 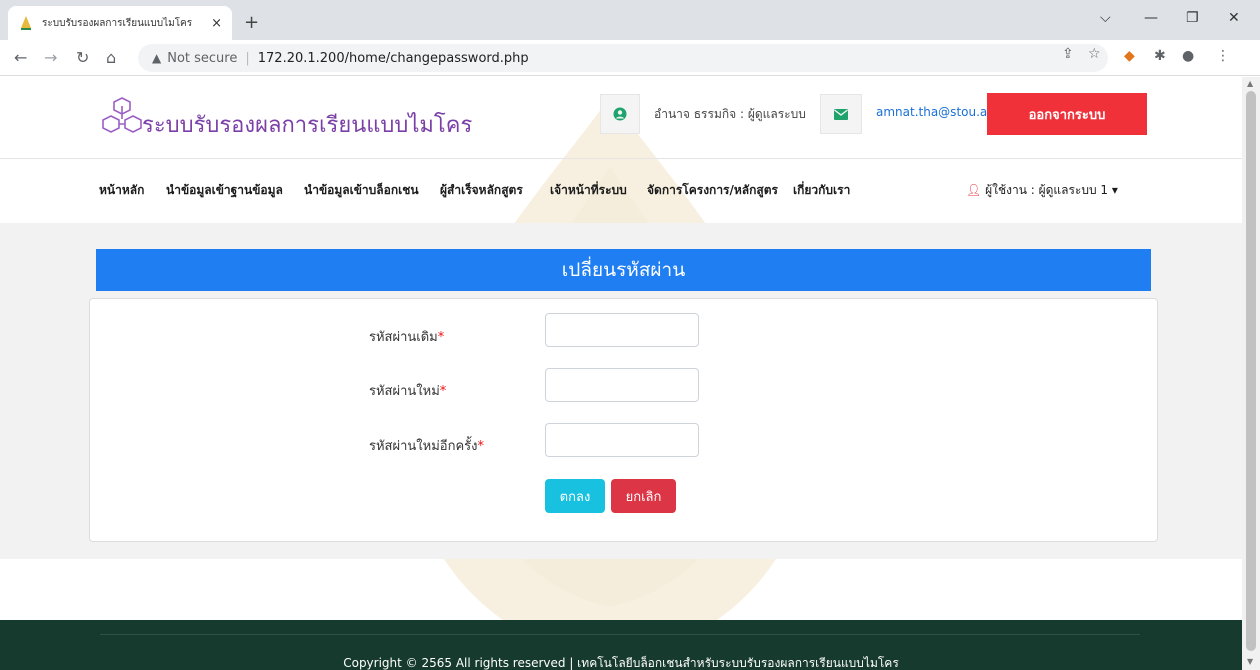 What do you see at coordinates (630, 20) in the screenshot?
I see `browser-tab-bar: ระบบรับรองผลการเรียนแบบไมโคร × + ⌵ — ❐ ✕` at bounding box center [630, 20].